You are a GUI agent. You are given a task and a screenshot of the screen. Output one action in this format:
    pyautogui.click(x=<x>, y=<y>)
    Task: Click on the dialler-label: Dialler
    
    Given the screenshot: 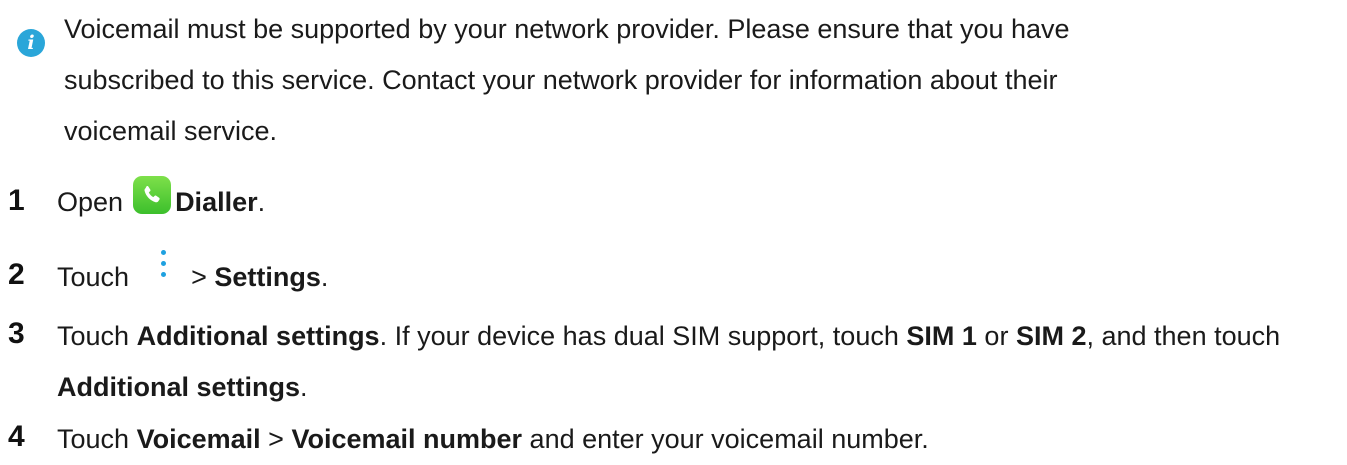 What is the action you would take?
    pyautogui.click(x=216, y=202)
    